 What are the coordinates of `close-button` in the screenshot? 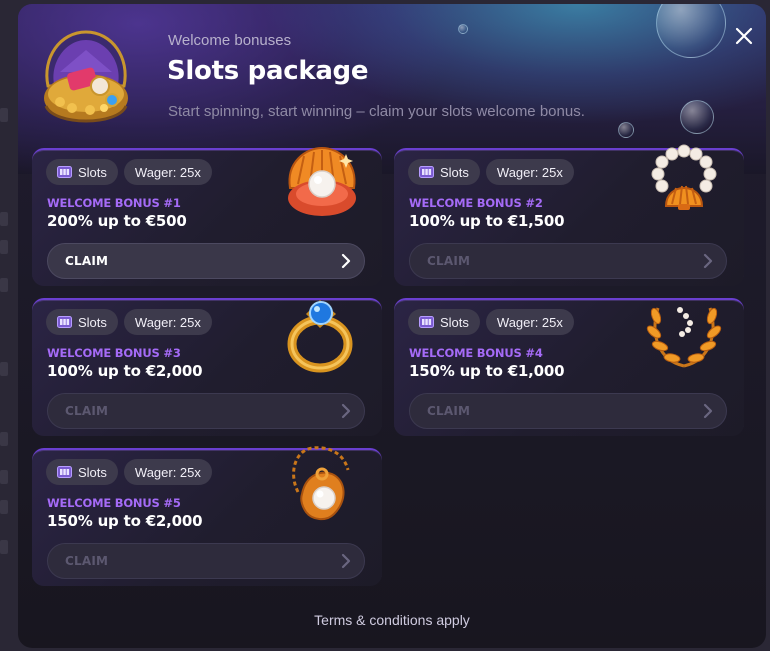 It's located at (744, 36).